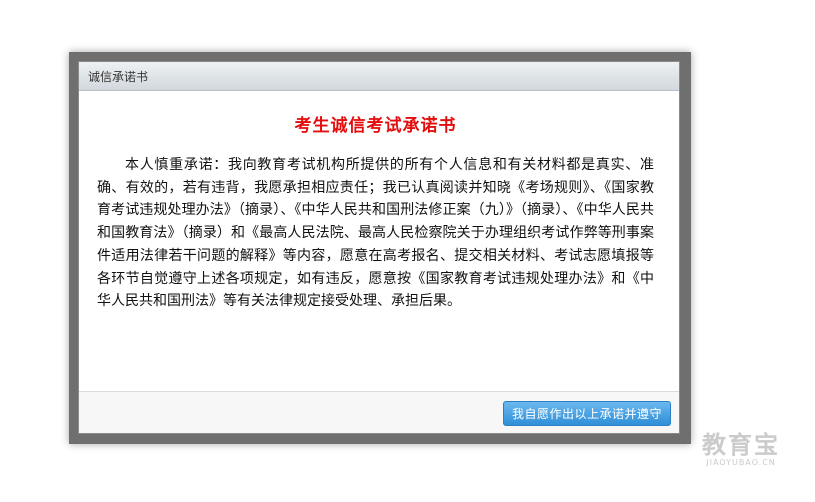 This screenshot has width=815, height=502. I want to click on dialog-footer: 我自愿作出以上承诺并遵守, so click(379, 412).